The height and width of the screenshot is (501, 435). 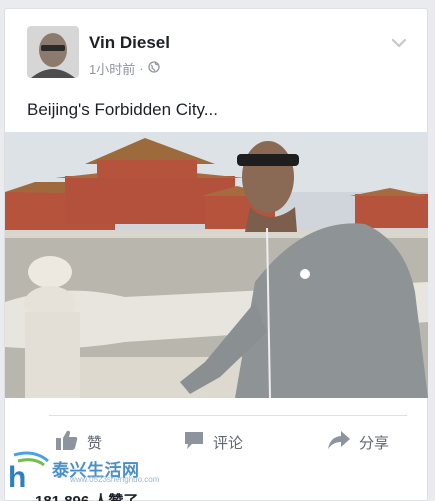 I want to click on comment-label: 评论, so click(x=228, y=443).